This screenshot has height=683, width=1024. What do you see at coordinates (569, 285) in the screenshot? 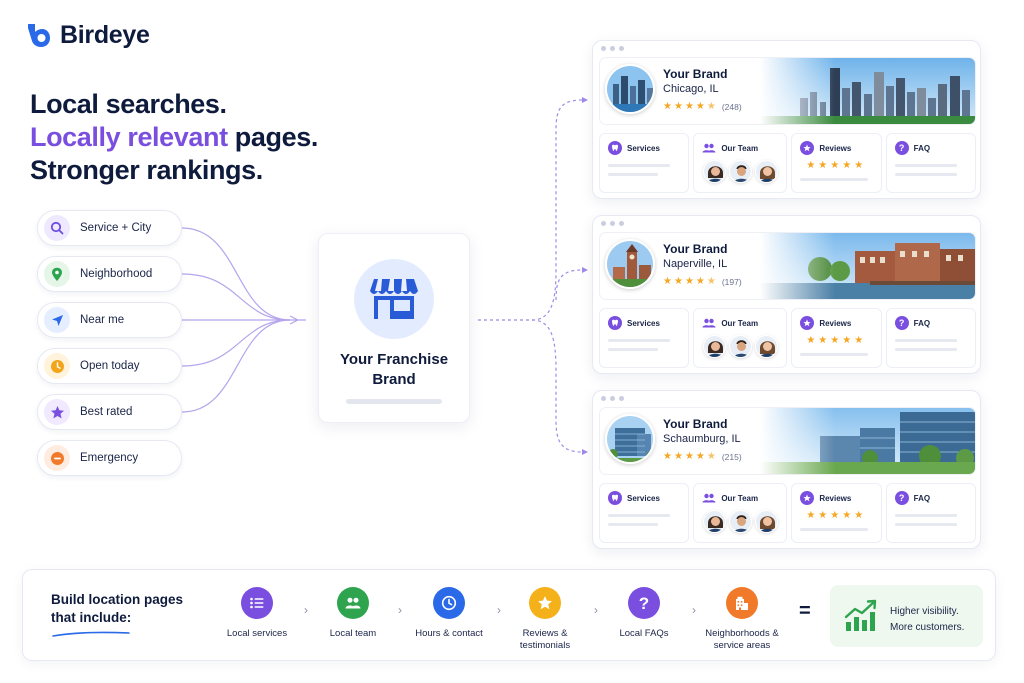
I see `connector-to-naperville` at bounding box center [569, 285].